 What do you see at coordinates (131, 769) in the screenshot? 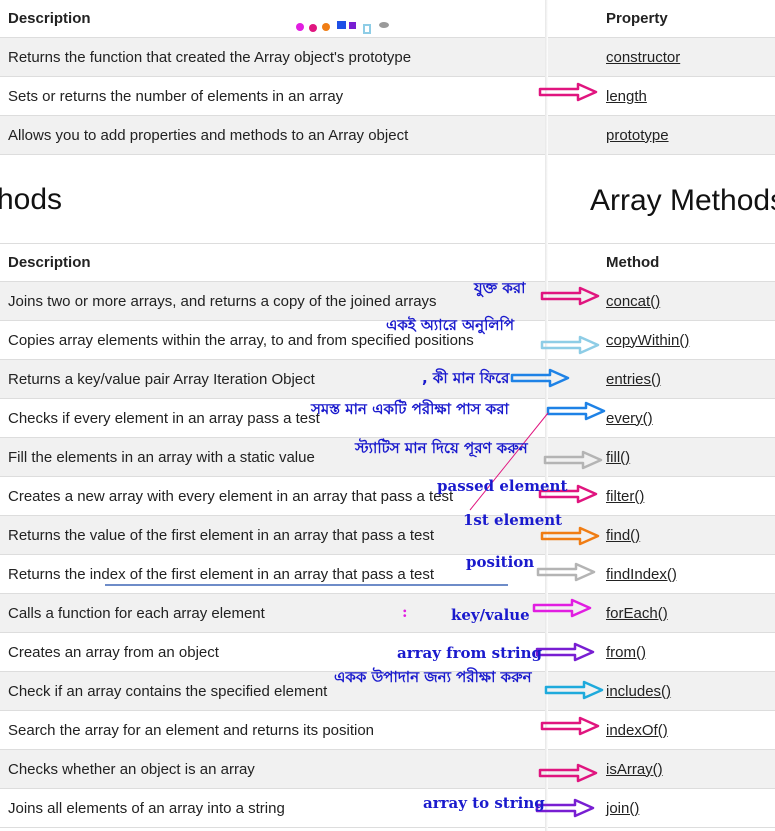
I see `method-description: Checks whether an object is an array` at bounding box center [131, 769].